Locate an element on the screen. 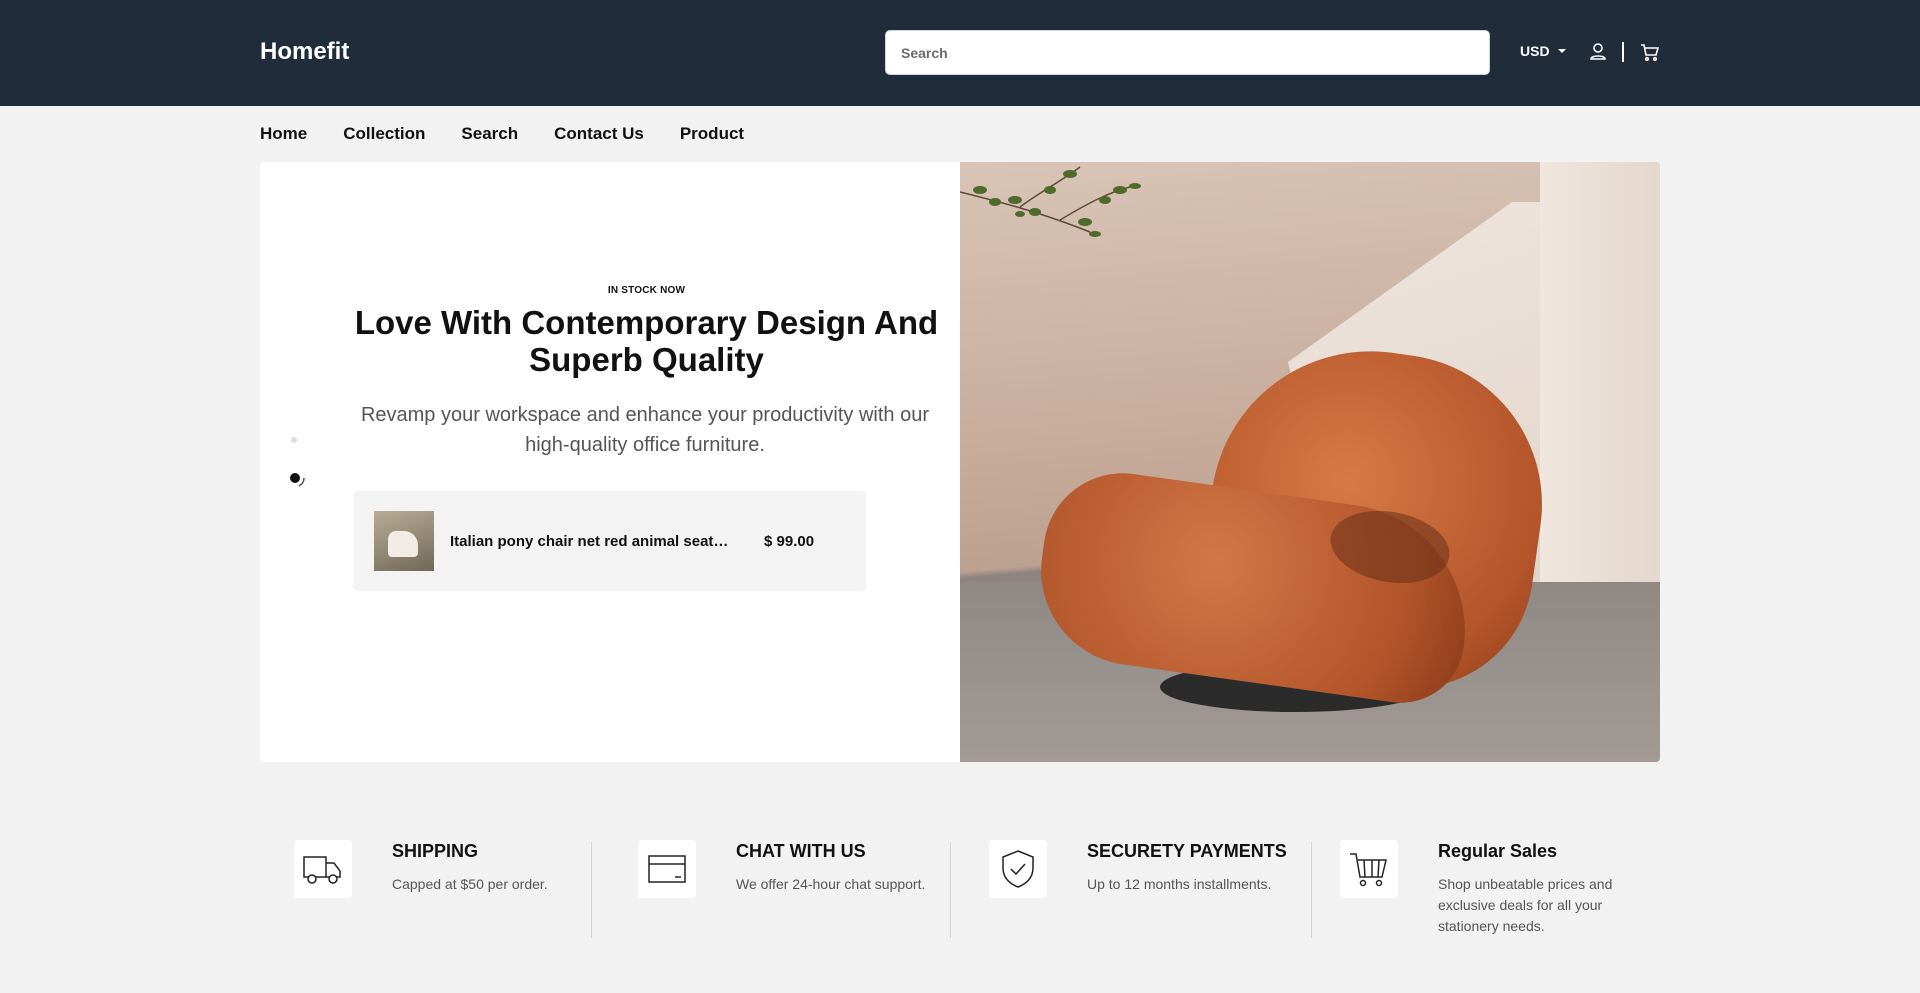 This screenshot has height=993, width=1920. search-input is located at coordinates (1187, 52).